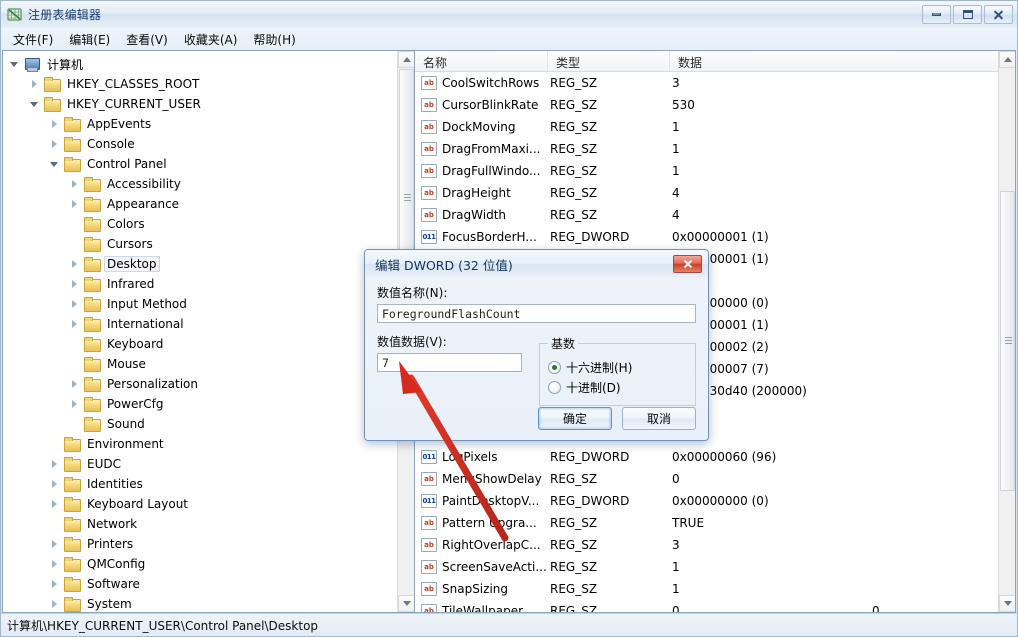 The height and width of the screenshot is (637, 1018). Describe the element at coordinates (936, 14) in the screenshot. I see `minimize-button` at that location.